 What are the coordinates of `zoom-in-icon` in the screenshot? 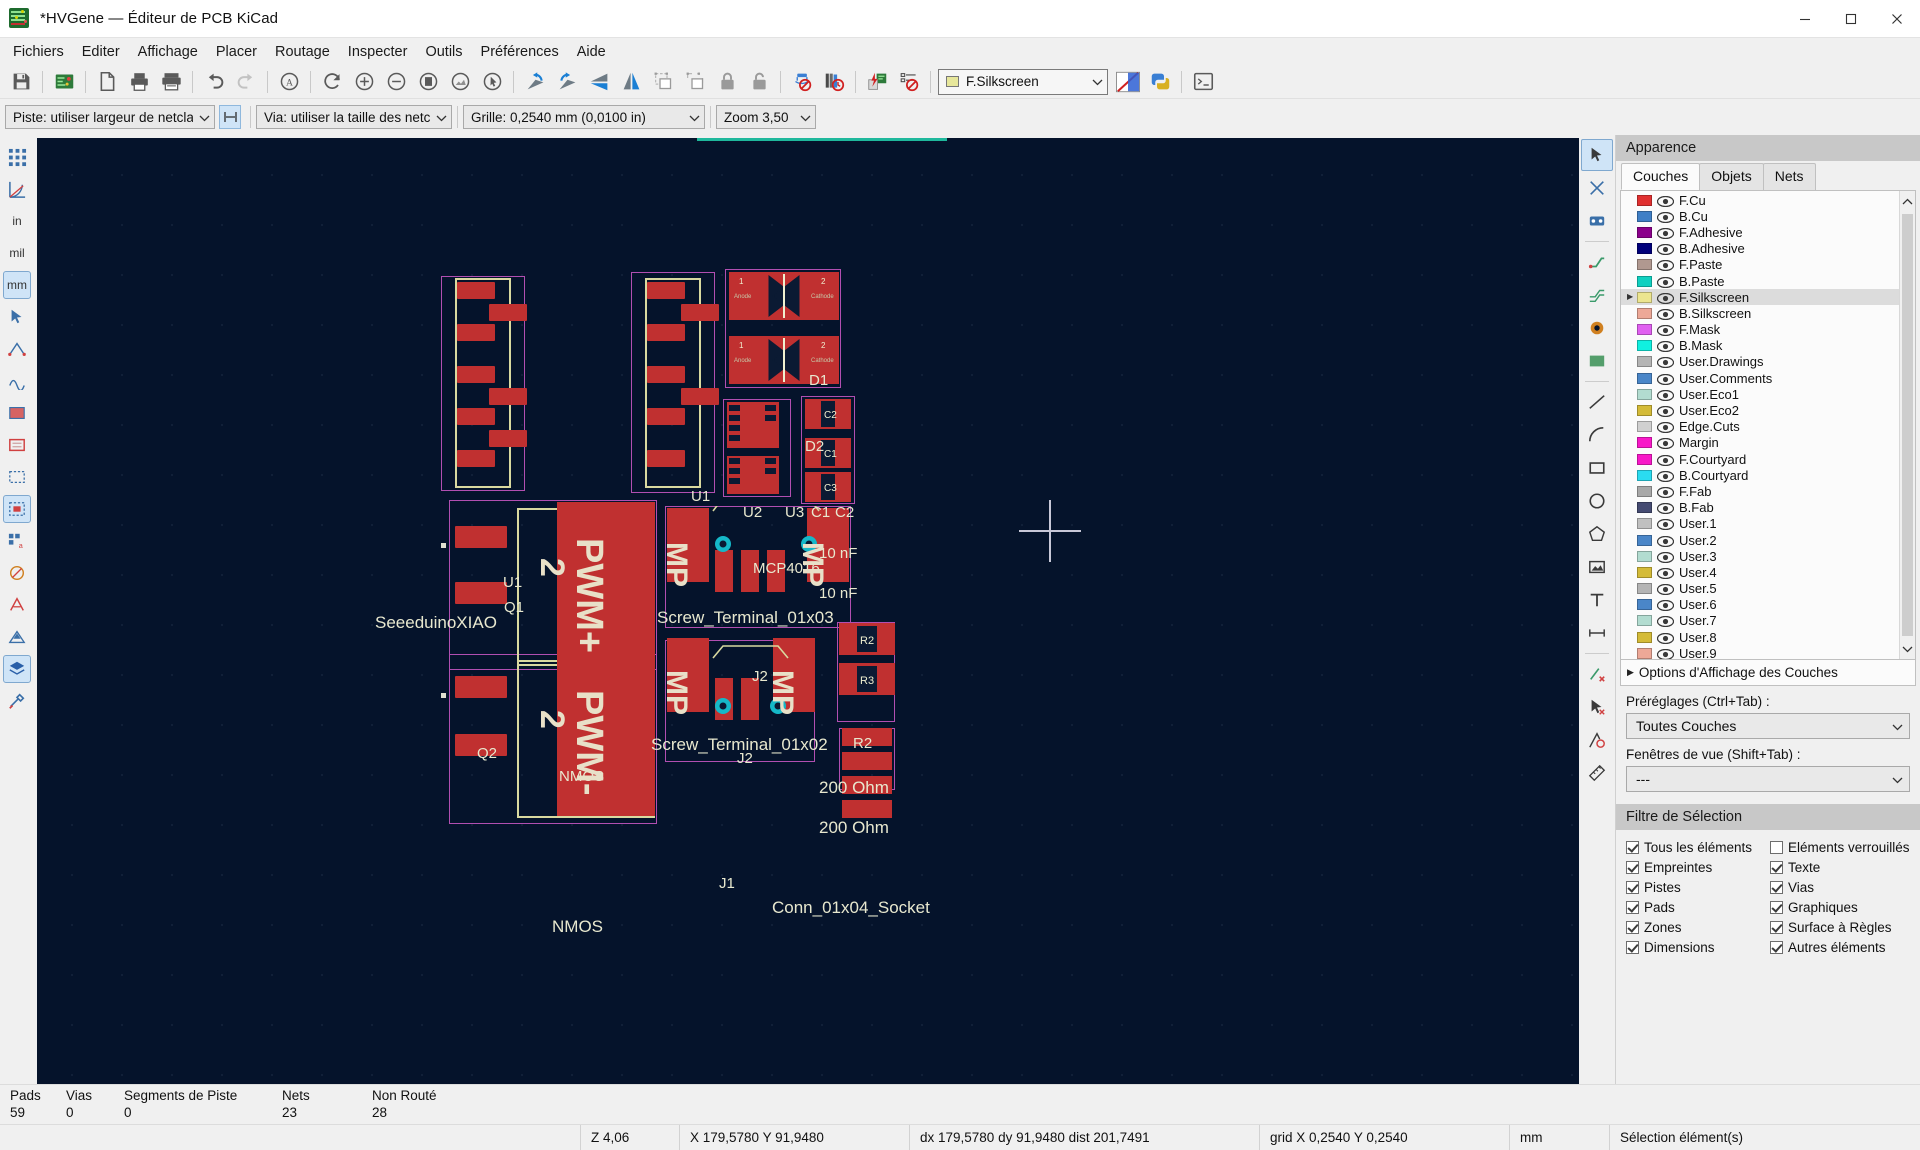 It's located at (364, 82).